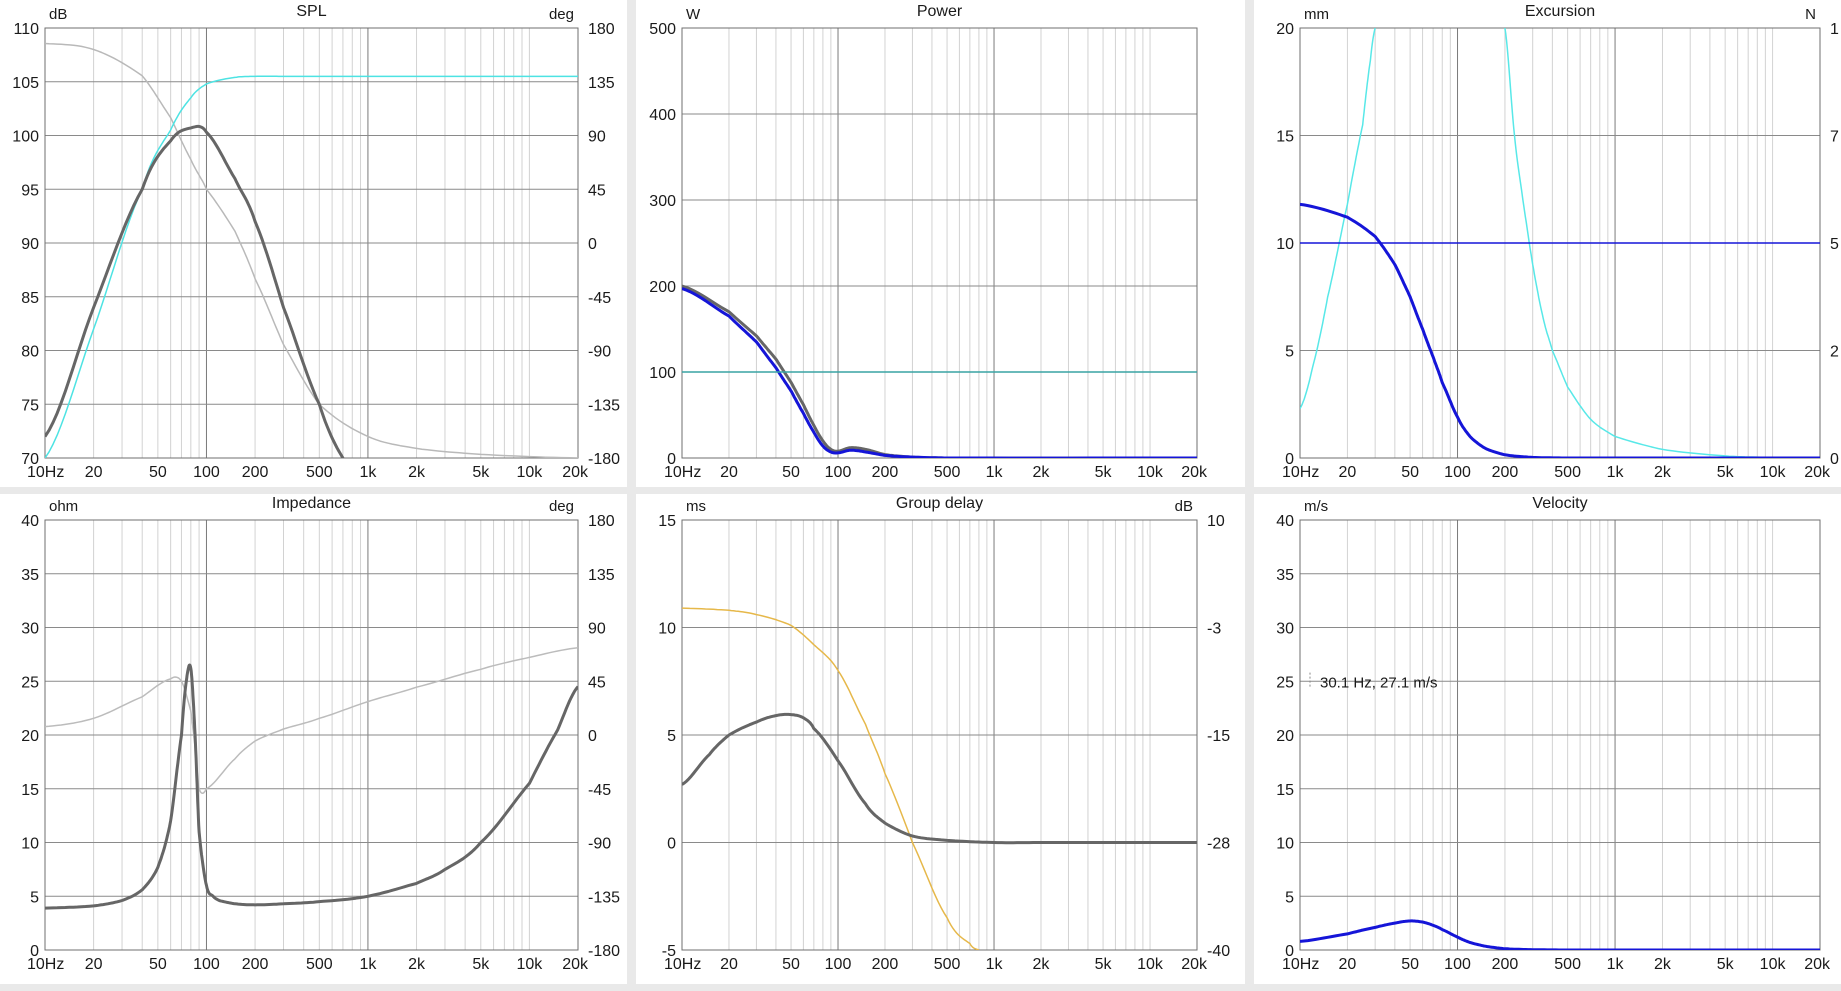 The width and height of the screenshot is (1841, 991). What do you see at coordinates (1316, 506) in the screenshot?
I see `left-axis-unit: m/s` at bounding box center [1316, 506].